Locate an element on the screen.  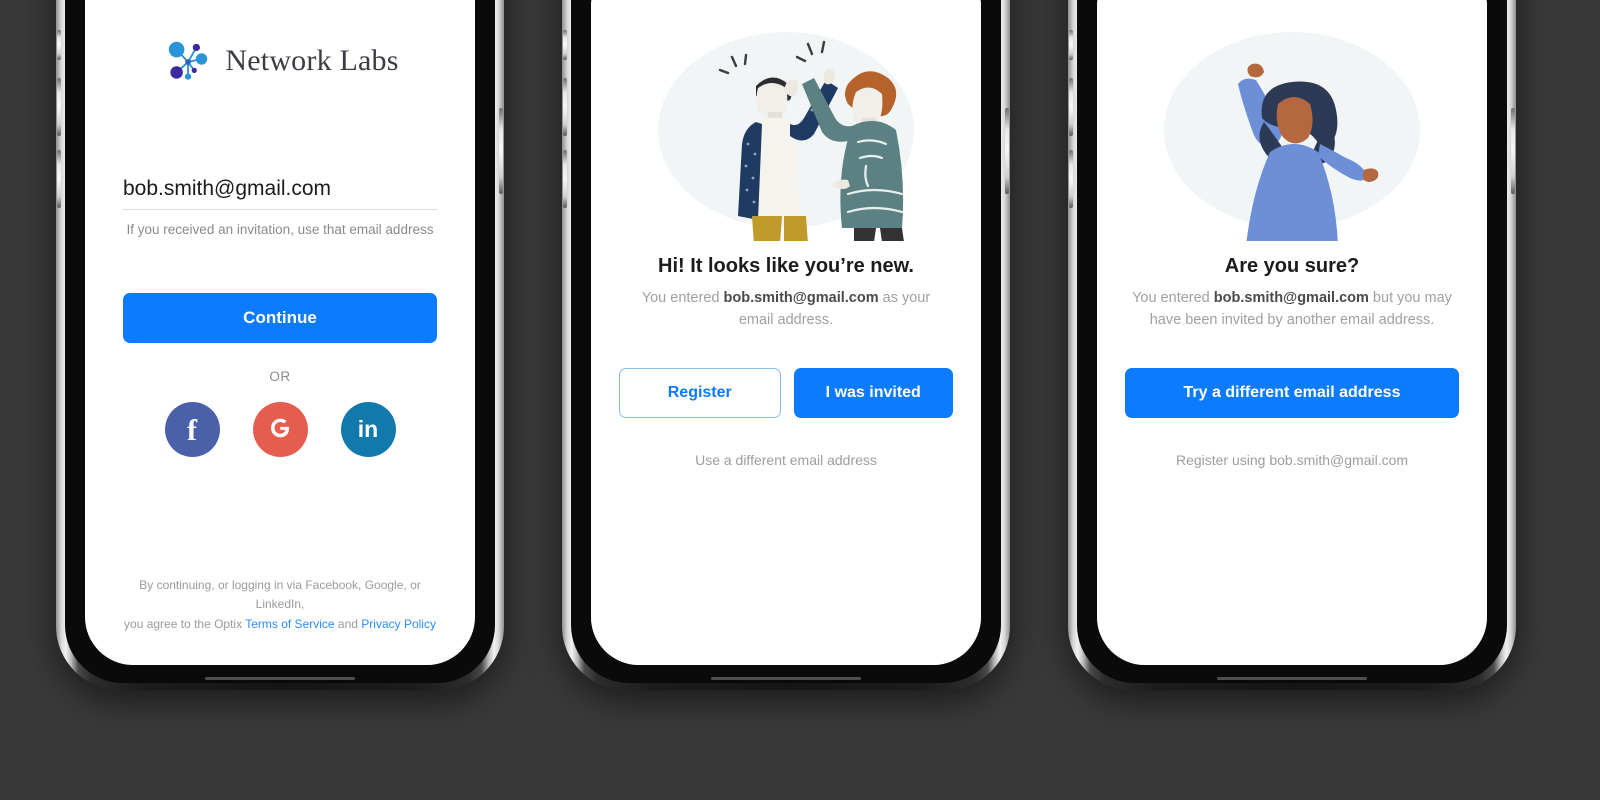
i-was-invited-button: I was invited is located at coordinates (873, 392).